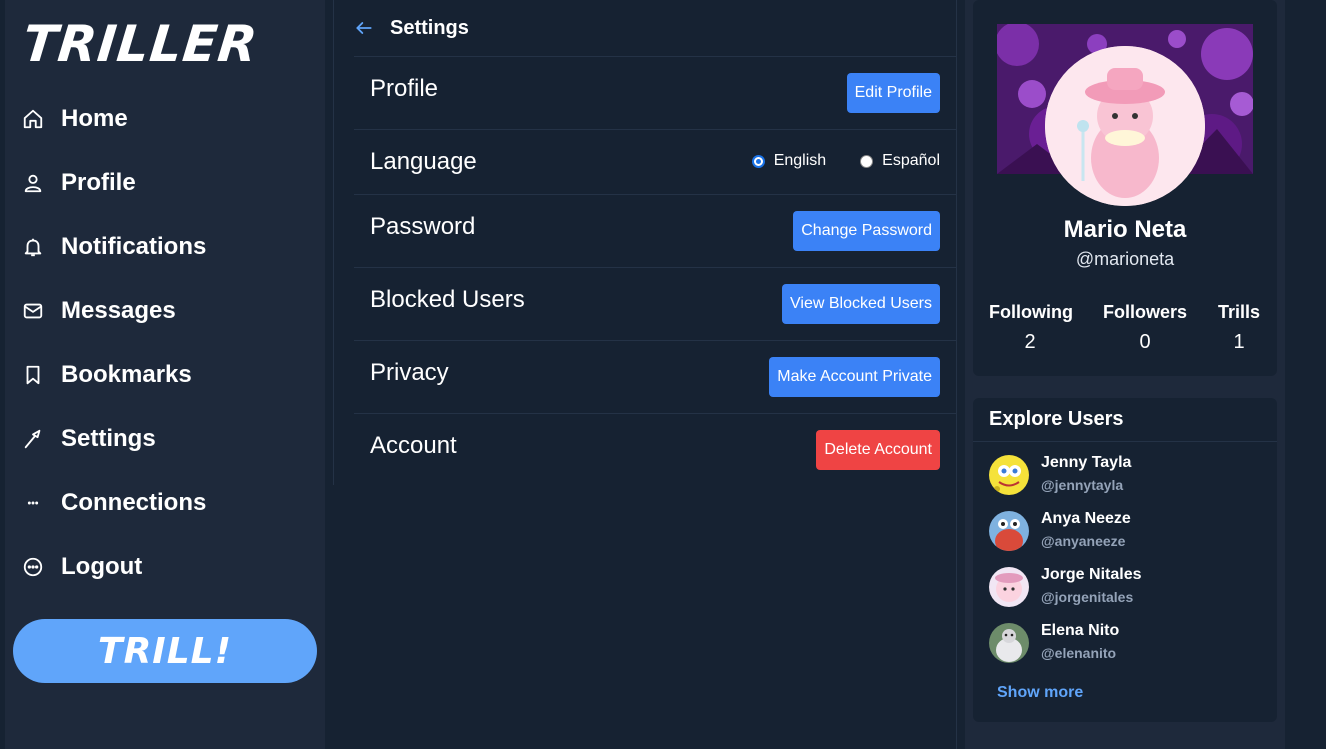 This screenshot has width=1326, height=749. Describe the element at coordinates (165, 119) in the screenshot. I see `sidebar-item-home: Home` at that location.